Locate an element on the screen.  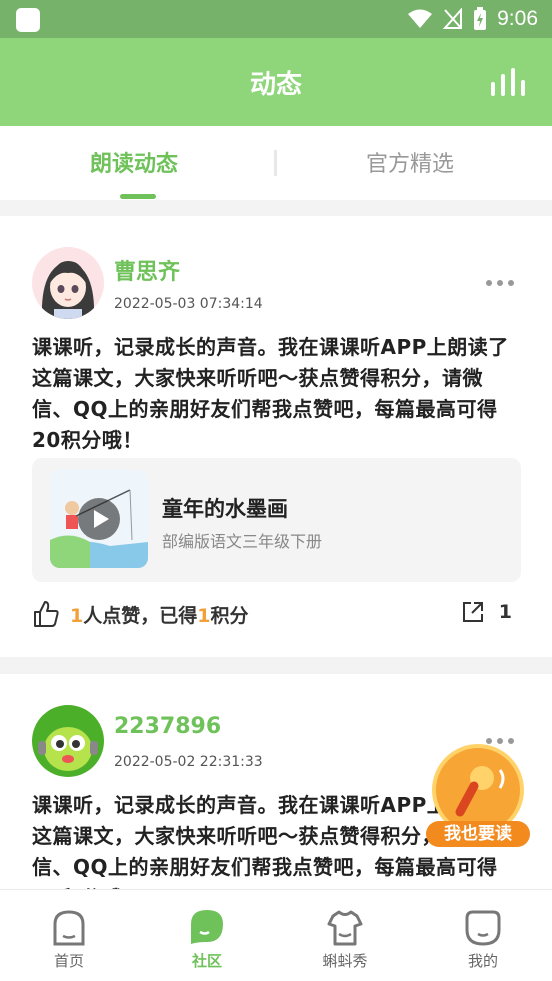
like-text: 1人点赞，已得1积分 is located at coordinates (159, 615).